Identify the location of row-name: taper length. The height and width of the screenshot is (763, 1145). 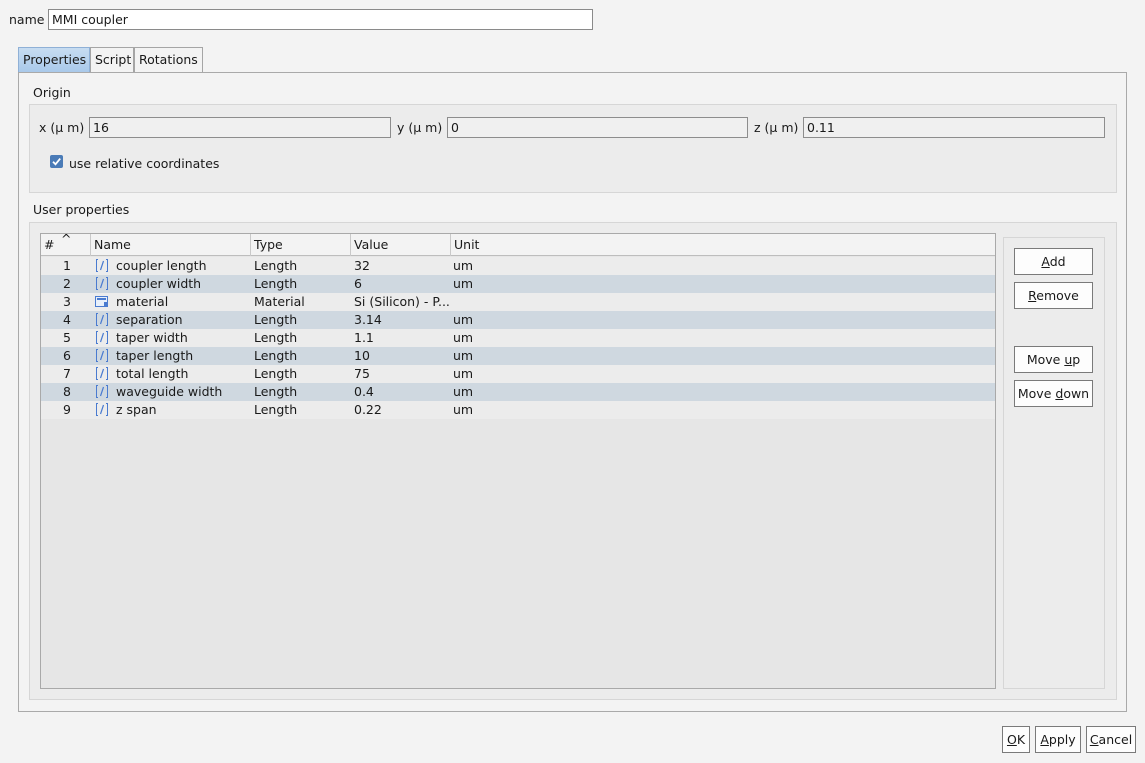
(155, 355).